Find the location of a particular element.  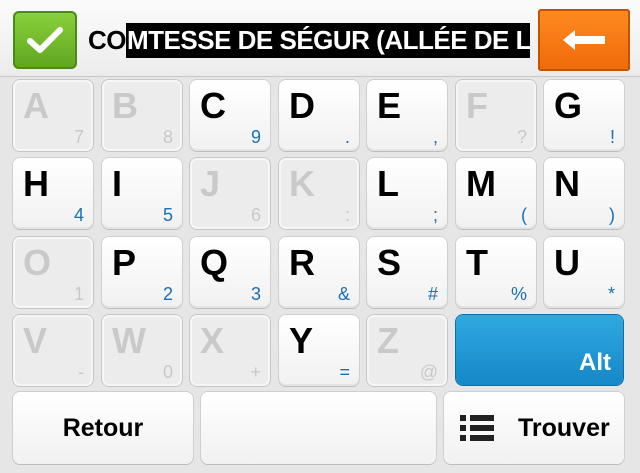

key-b: B8 is located at coordinates (142, 115).